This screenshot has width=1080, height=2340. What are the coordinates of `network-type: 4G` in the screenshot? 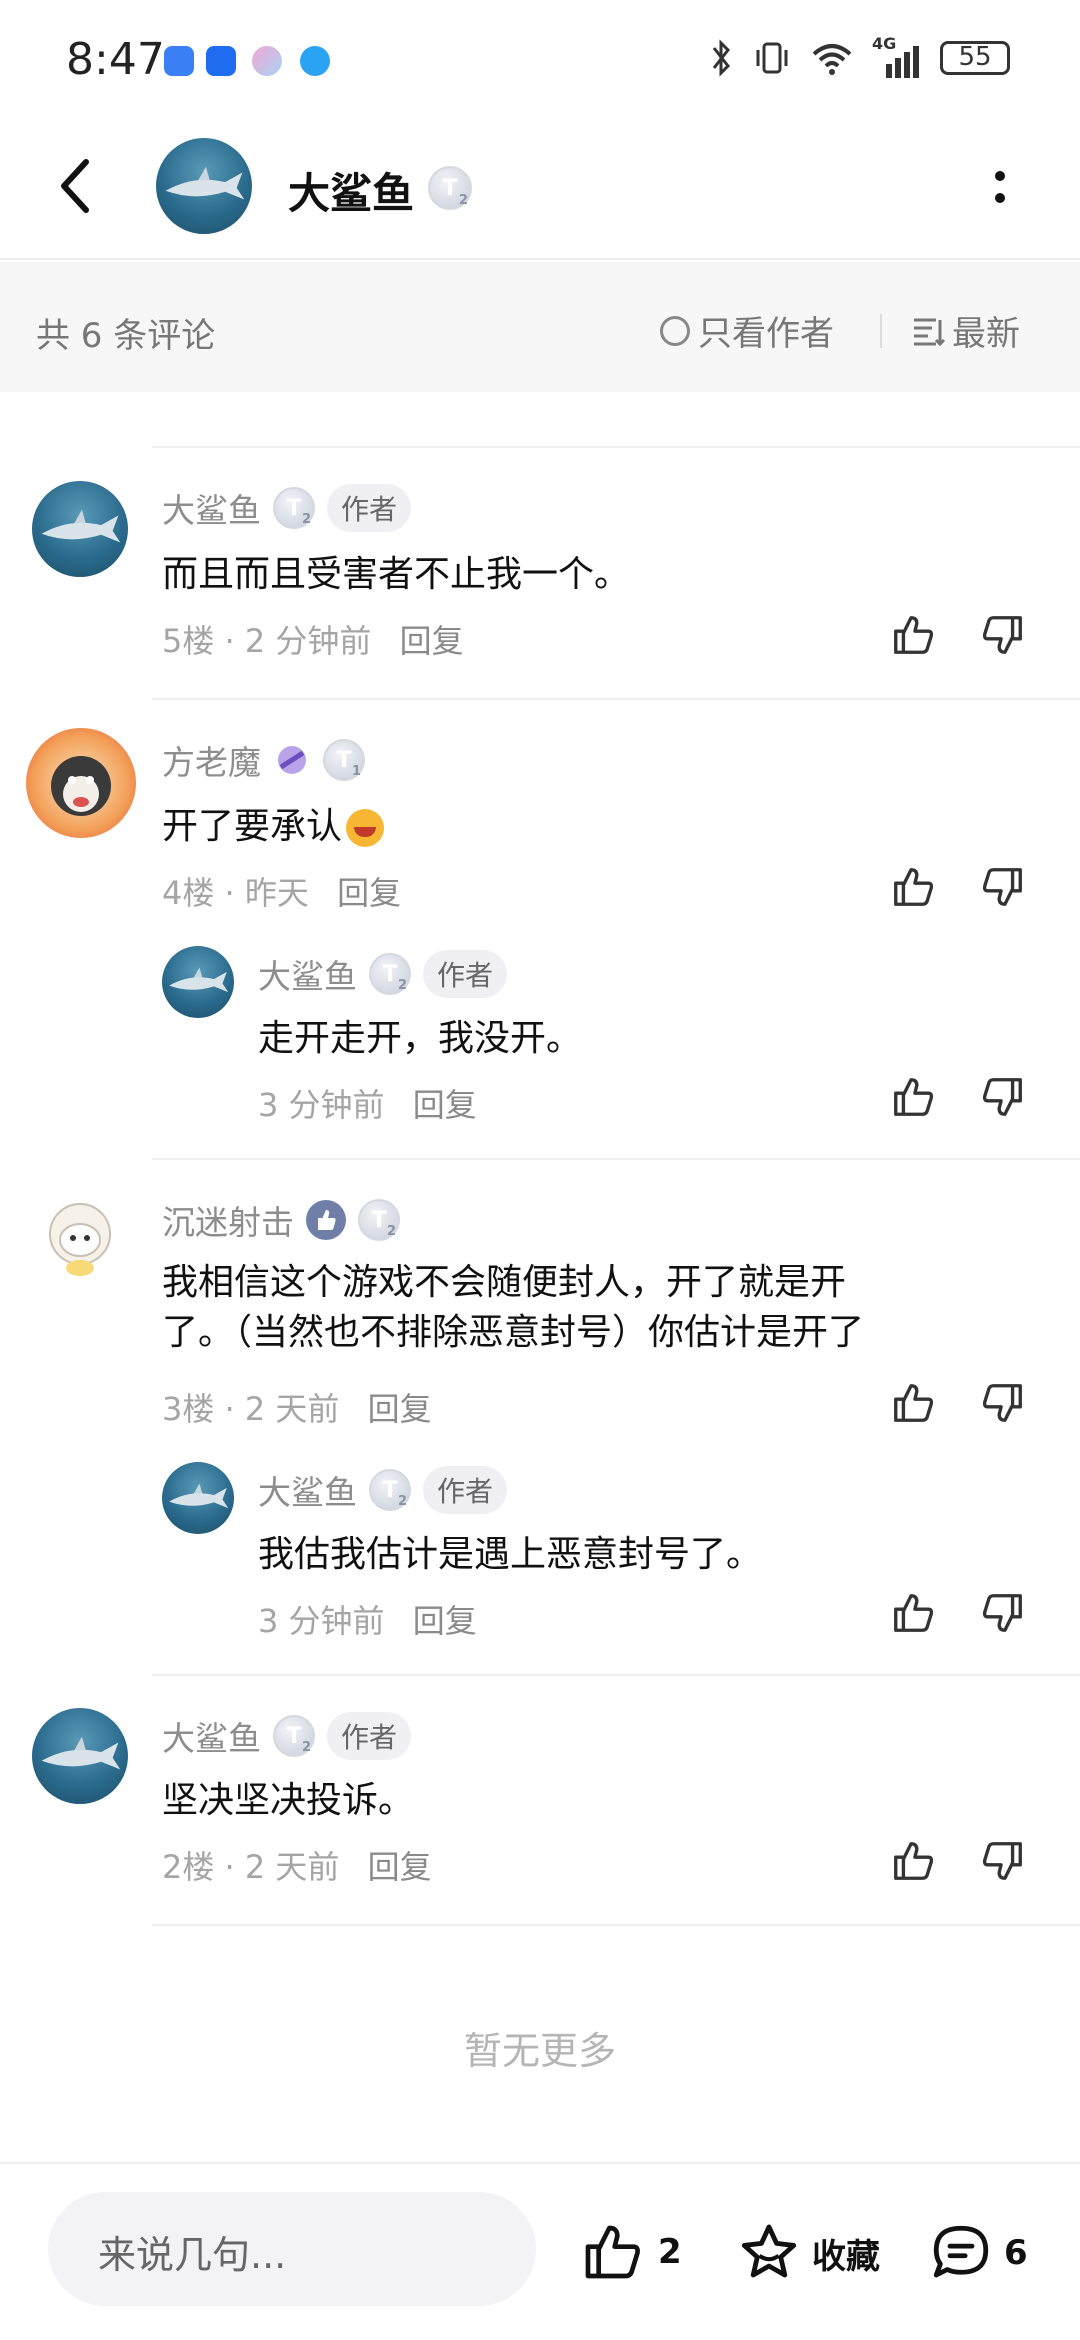 It's located at (884, 43).